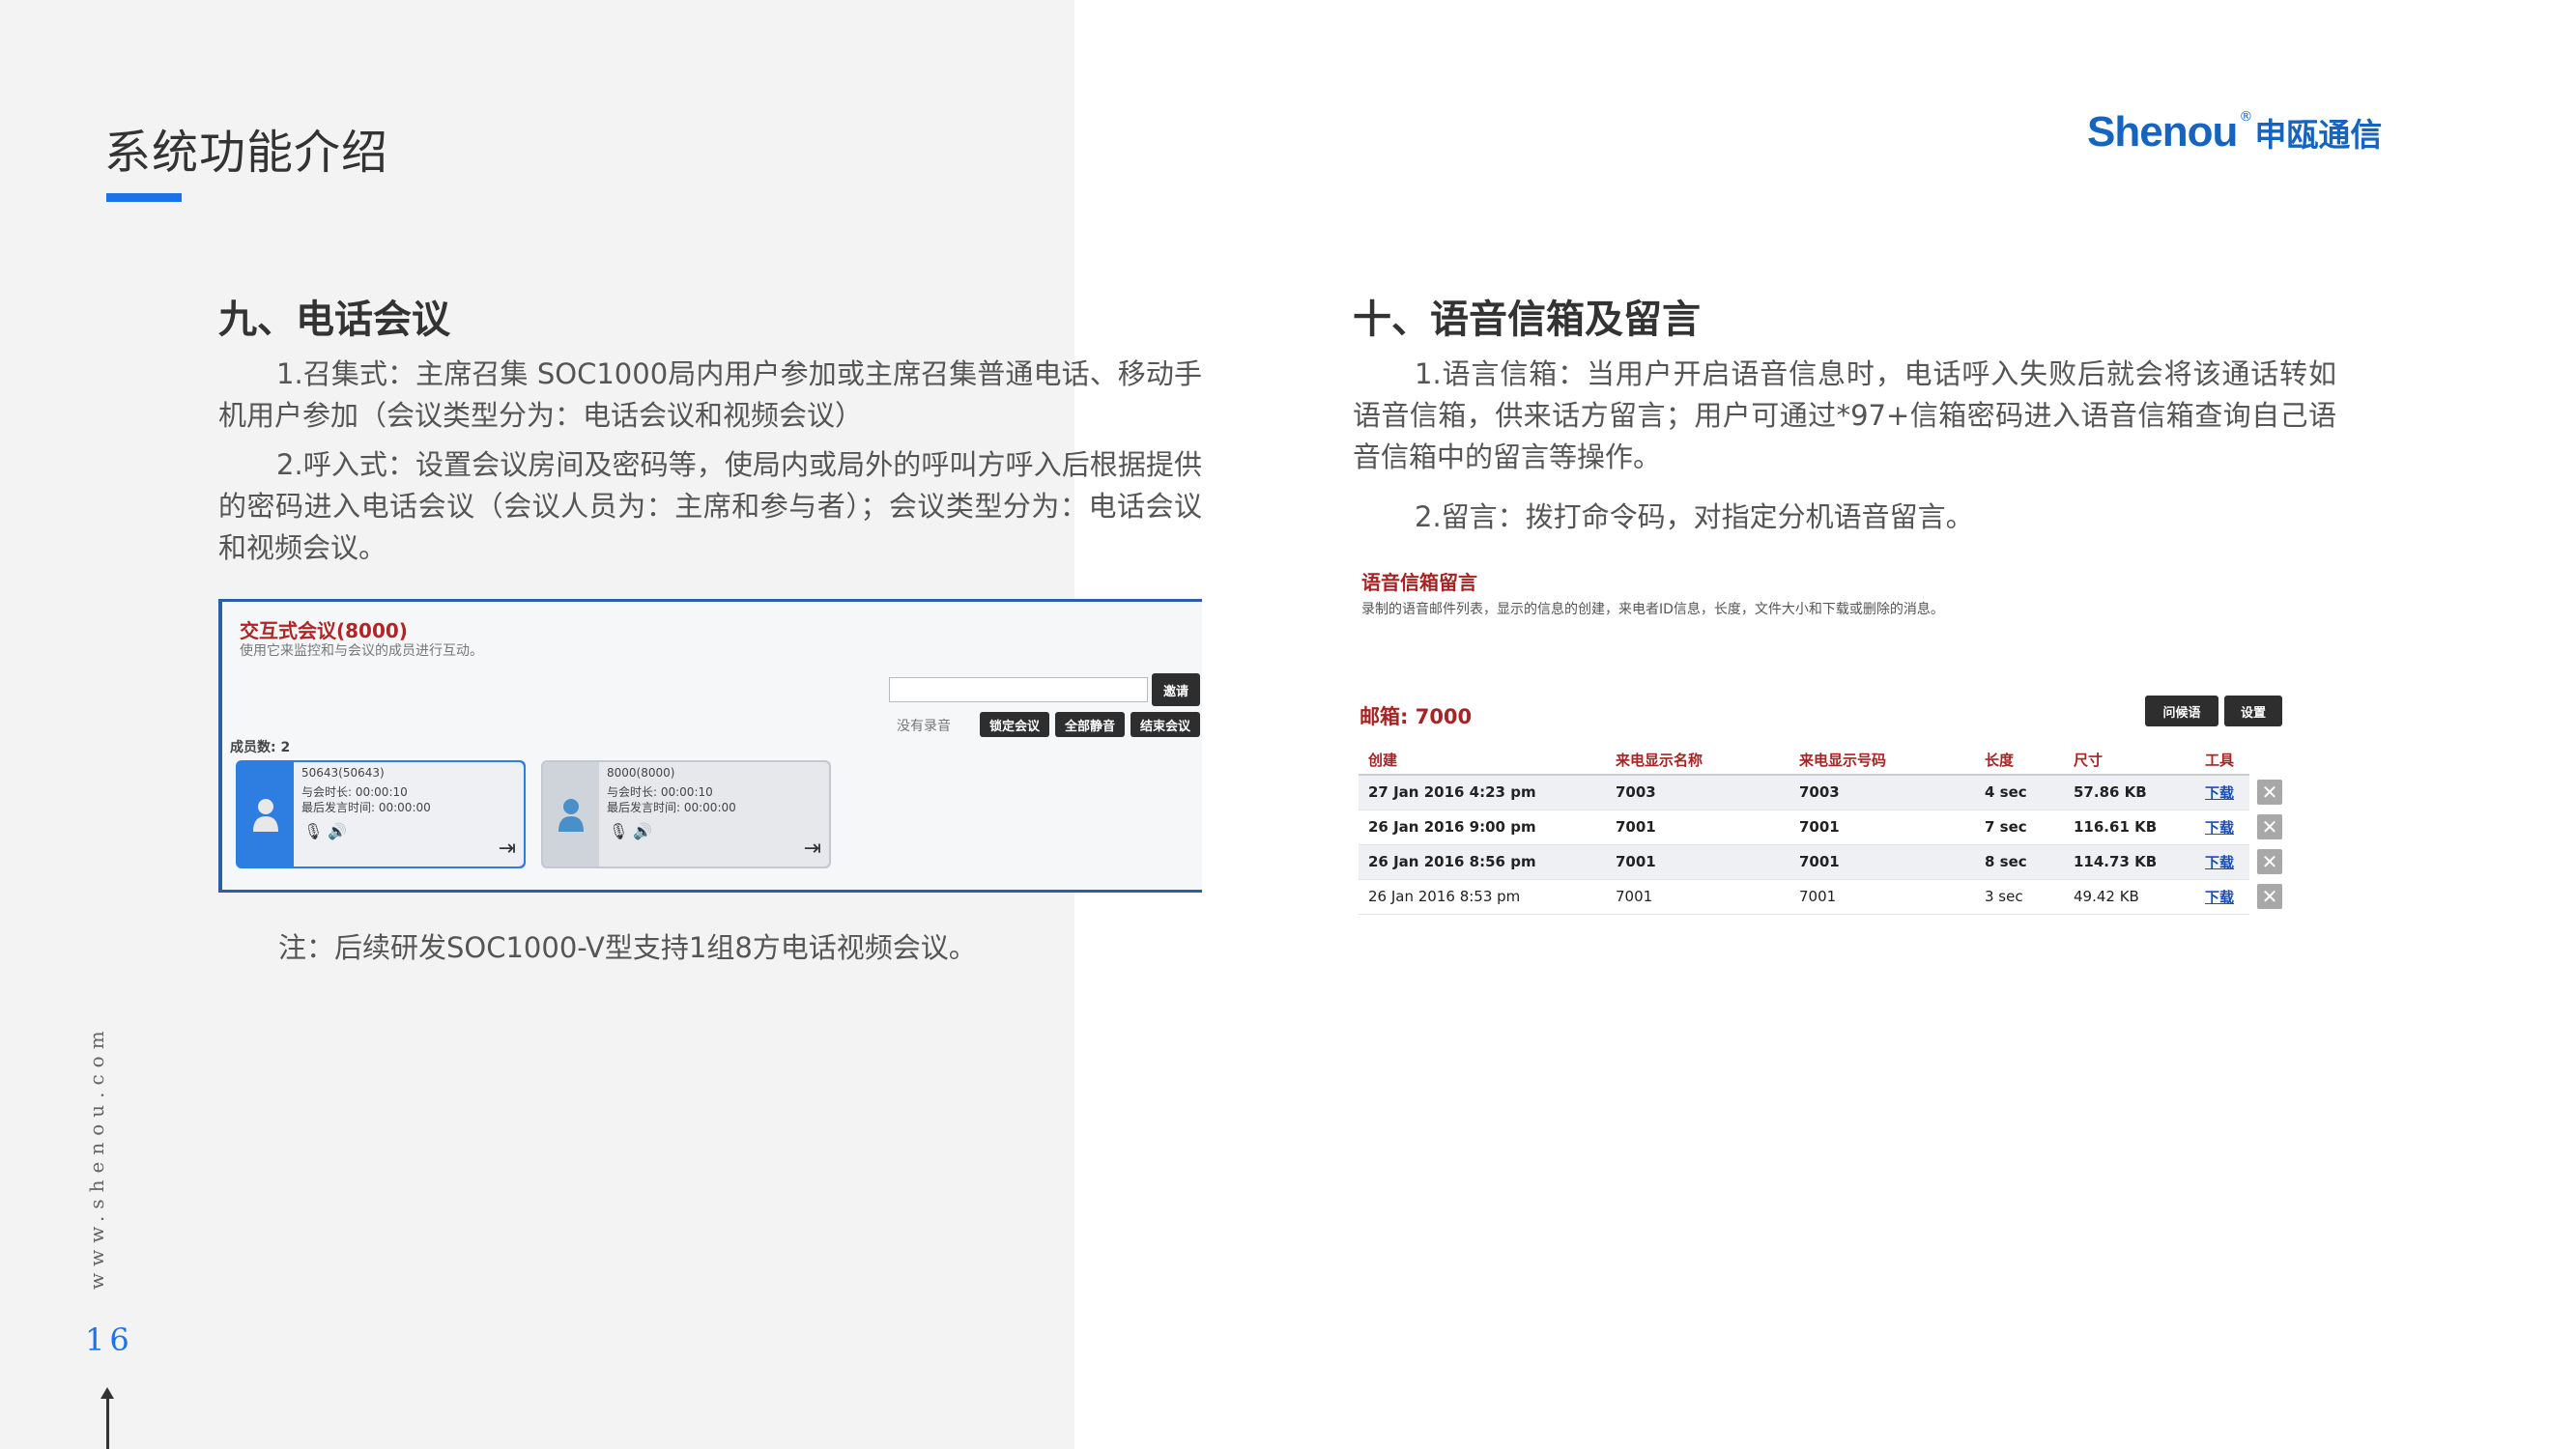  I want to click on greeting-button: 问候语, so click(2182, 711).